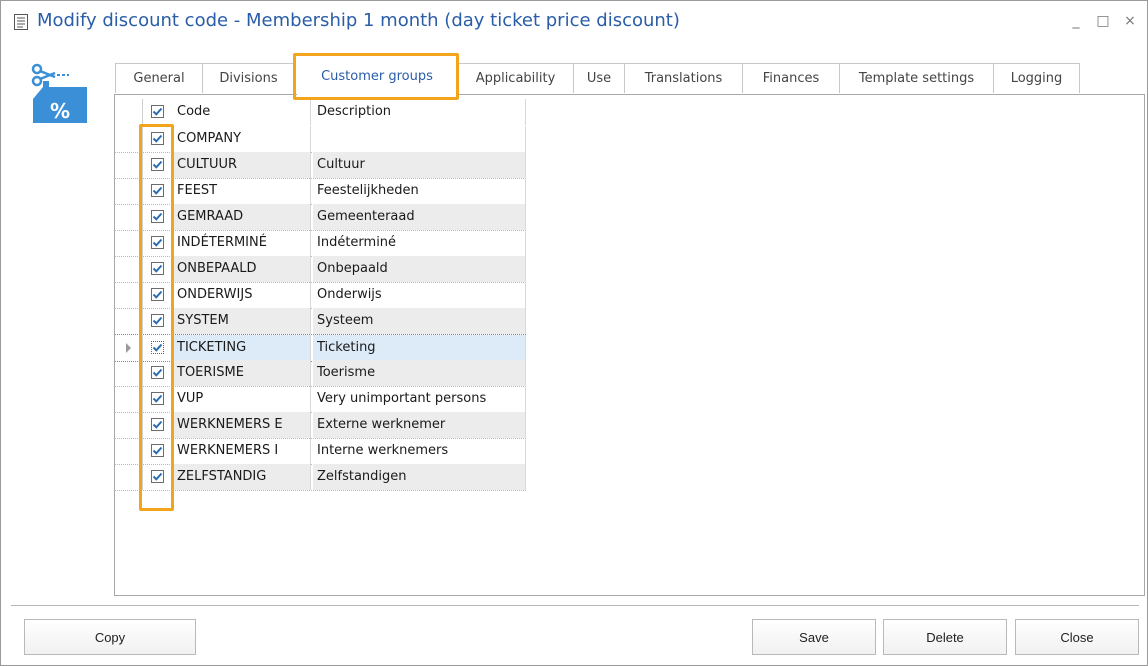  What do you see at coordinates (1076, 21) in the screenshot?
I see `minimize-button: _` at bounding box center [1076, 21].